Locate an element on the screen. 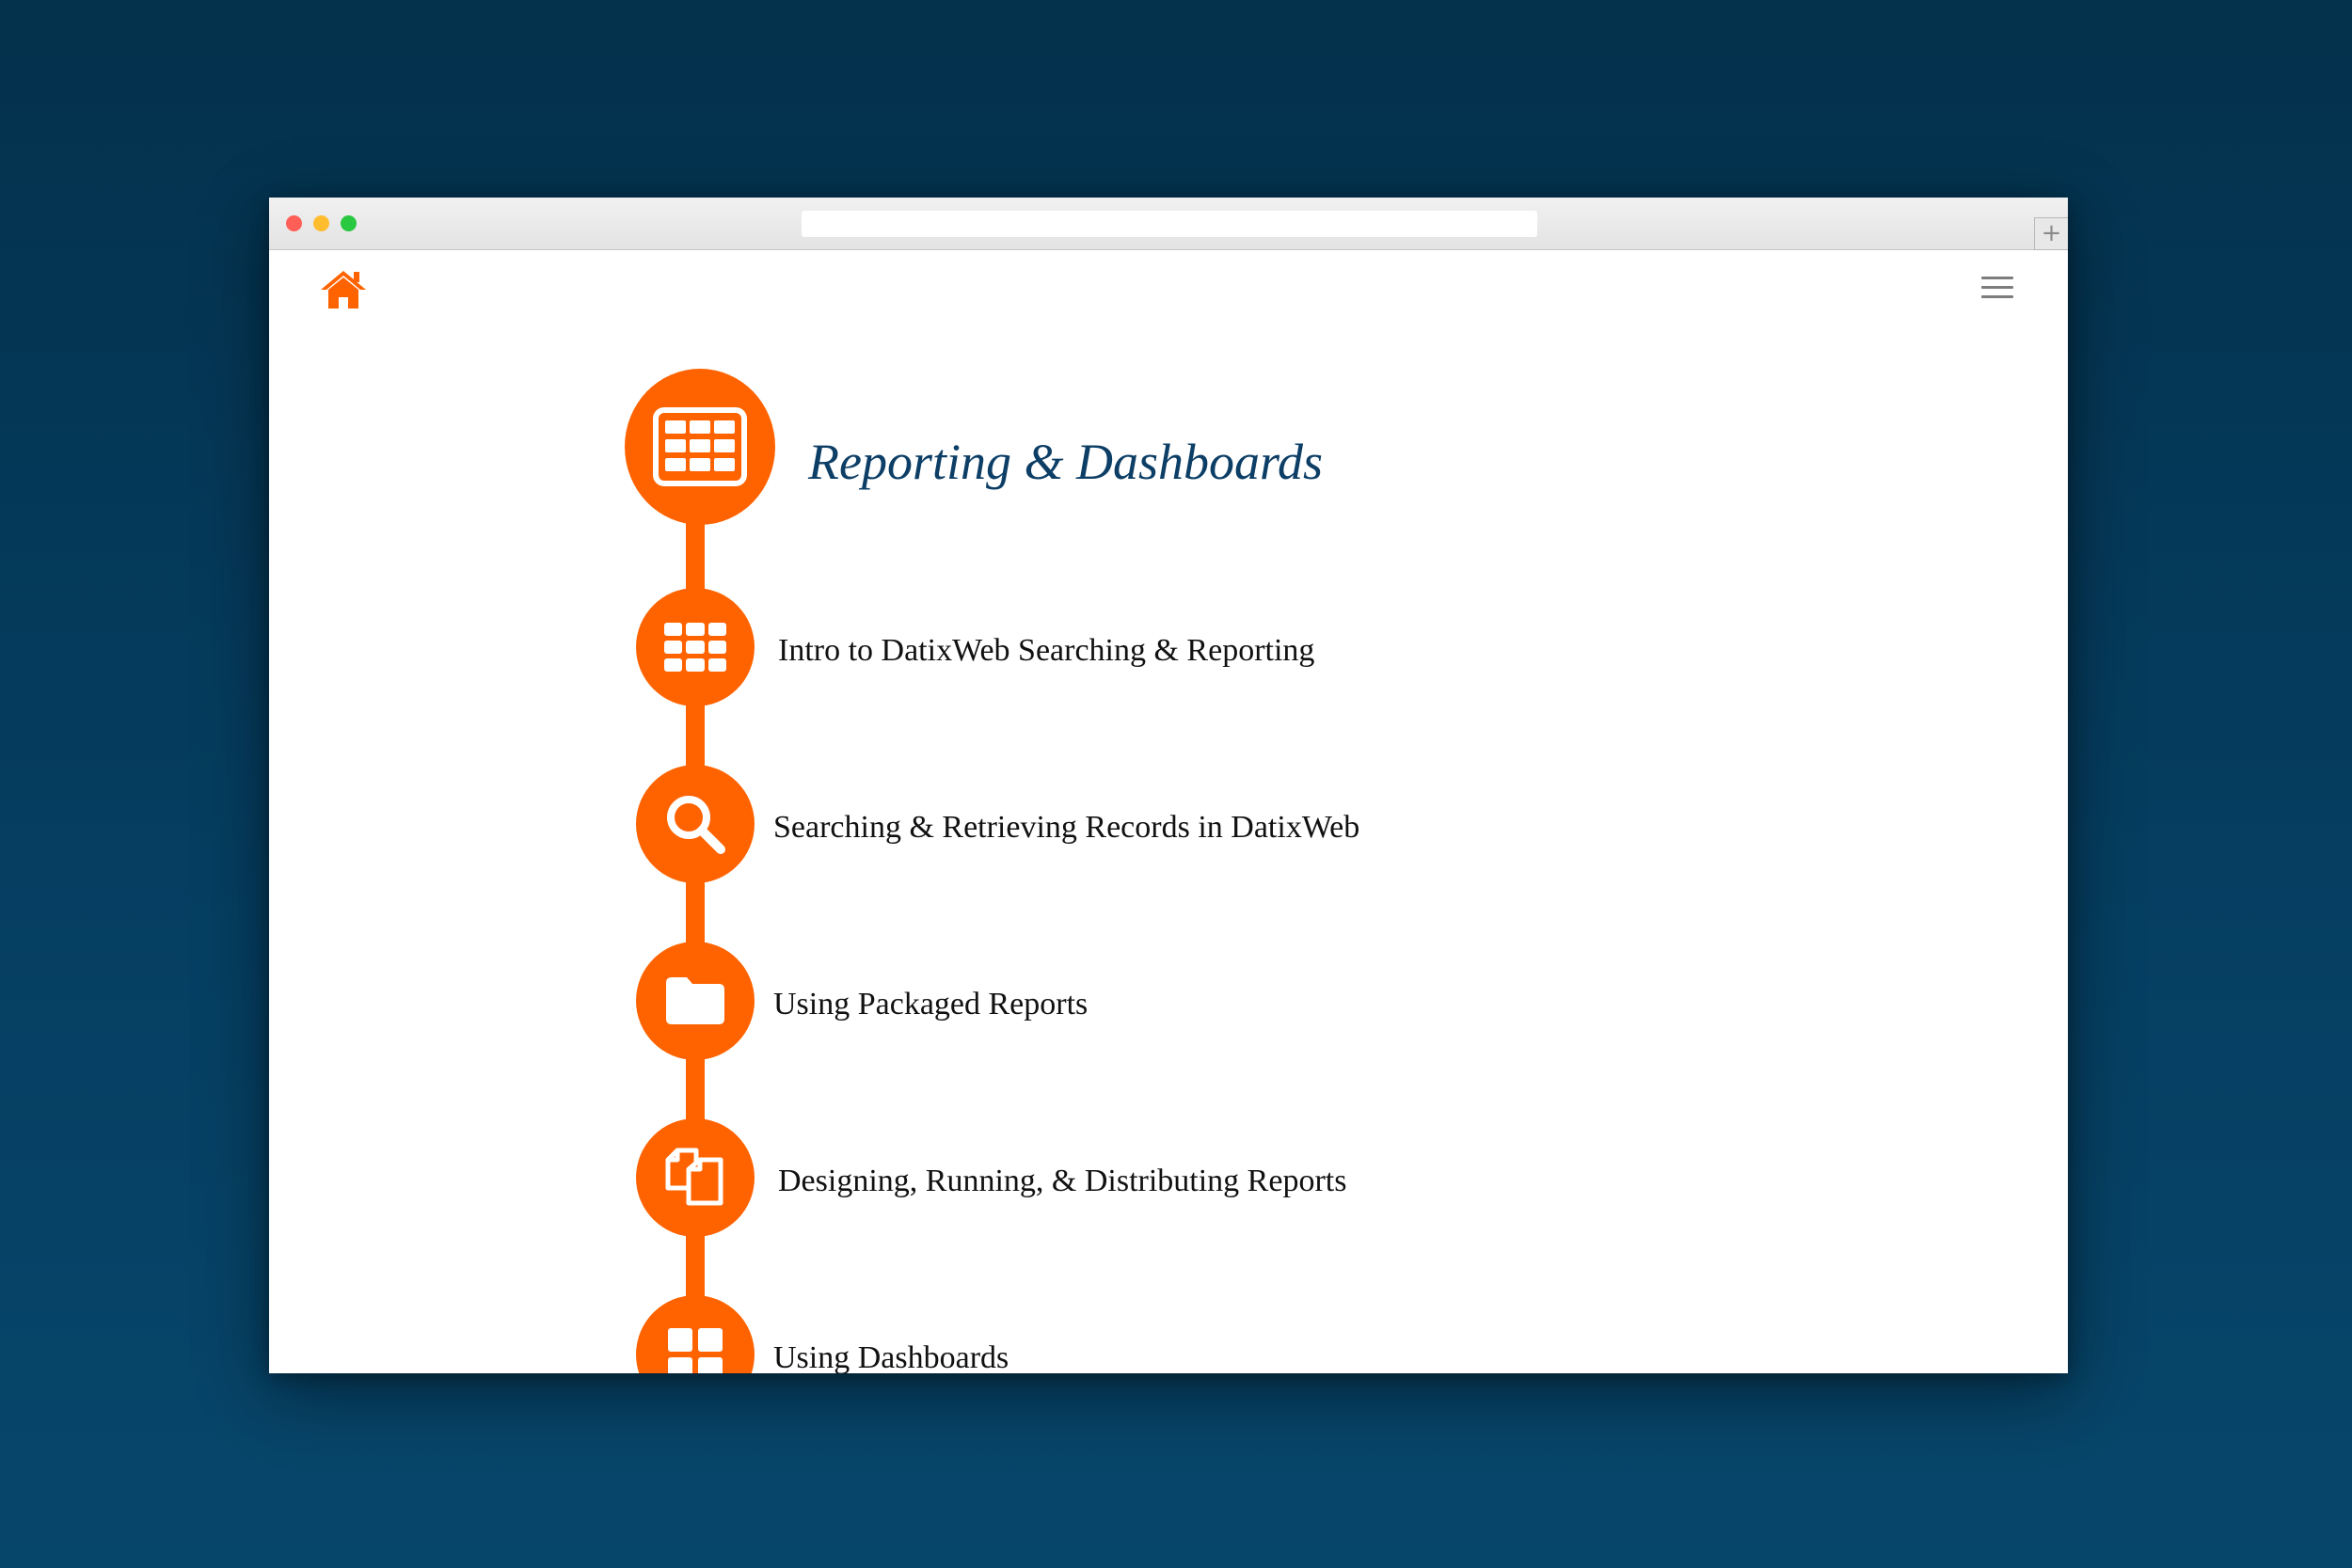  table-icon is located at coordinates (700, 446).